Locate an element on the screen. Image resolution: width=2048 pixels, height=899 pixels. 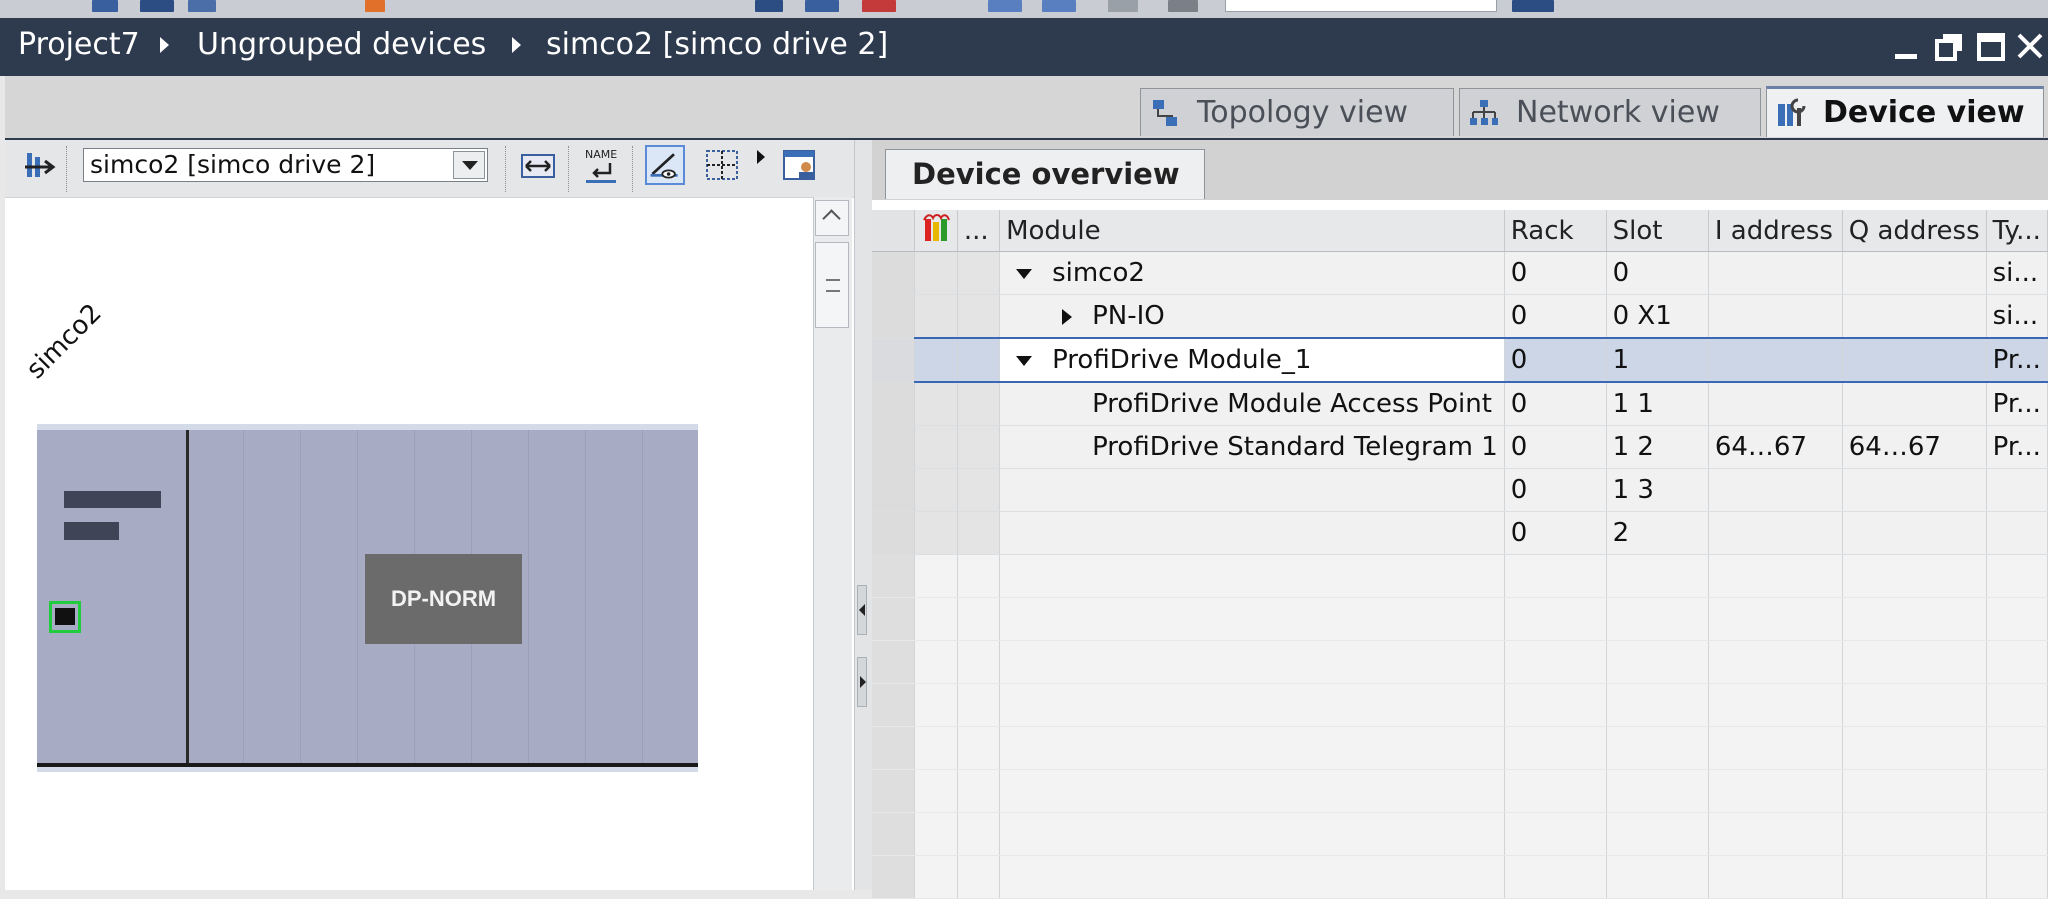
i-address-cell: 64…67 is located at coordinates (1775, 447).